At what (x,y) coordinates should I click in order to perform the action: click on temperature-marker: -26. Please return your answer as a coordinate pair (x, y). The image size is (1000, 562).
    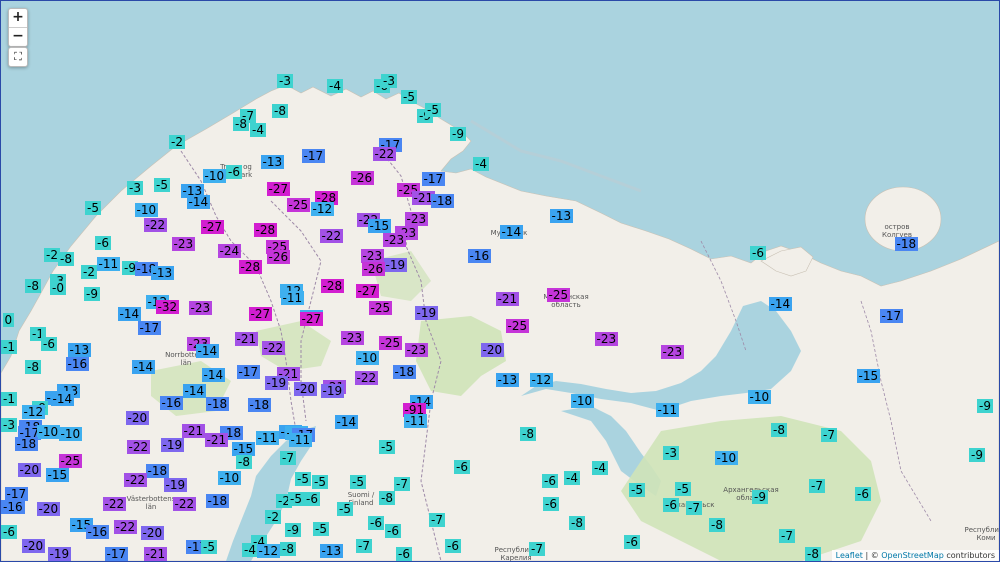
    Looking at the image, I should click on (278, 257).